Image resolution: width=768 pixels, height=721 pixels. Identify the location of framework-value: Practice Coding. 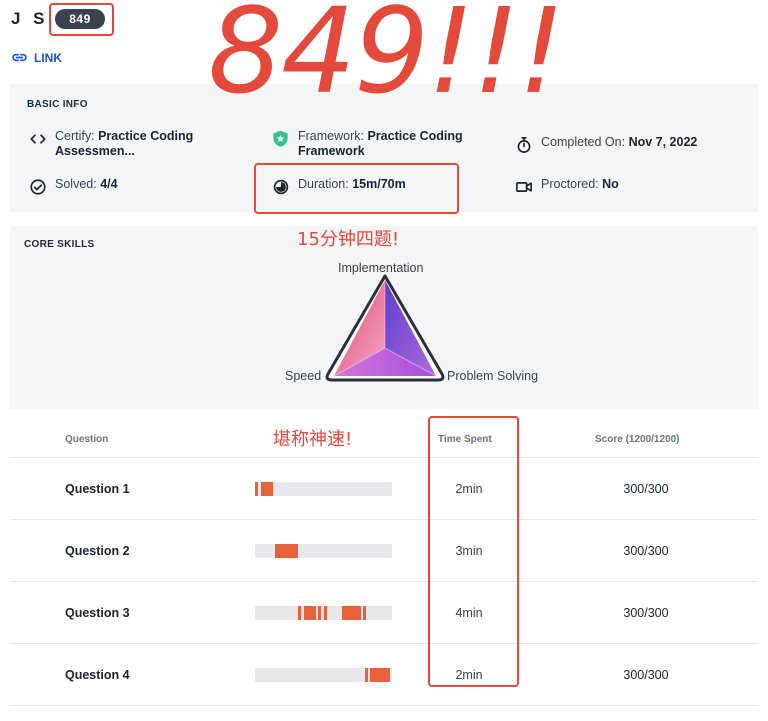
(415, 136).